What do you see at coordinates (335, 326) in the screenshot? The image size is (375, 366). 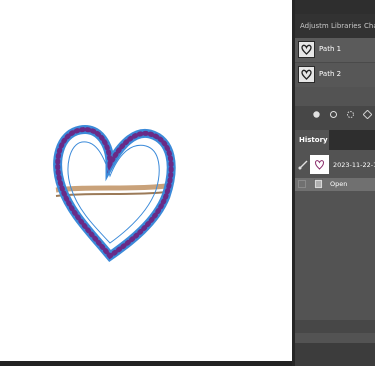 I see `history-footer` at bounding box center [335, 326].